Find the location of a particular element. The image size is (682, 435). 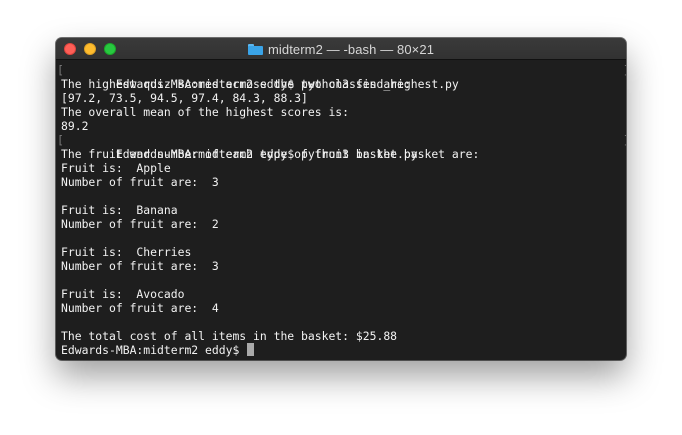

terminal-line: 89.2 is located at coordinates (75, 126).